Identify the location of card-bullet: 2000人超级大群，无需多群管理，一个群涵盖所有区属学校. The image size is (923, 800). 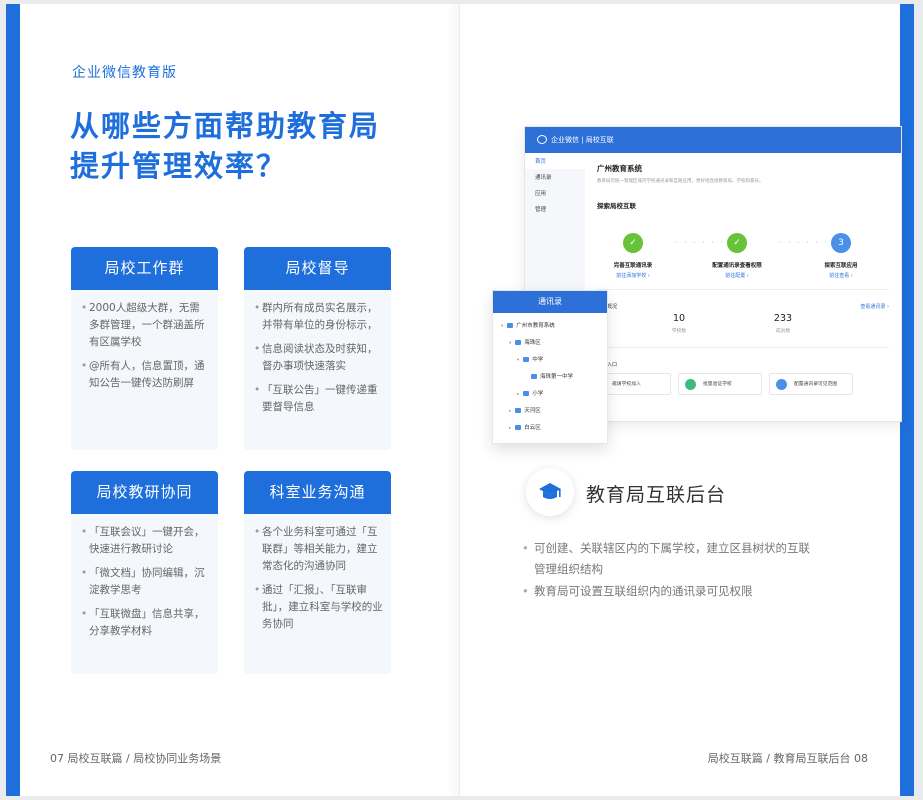
(145, 325).